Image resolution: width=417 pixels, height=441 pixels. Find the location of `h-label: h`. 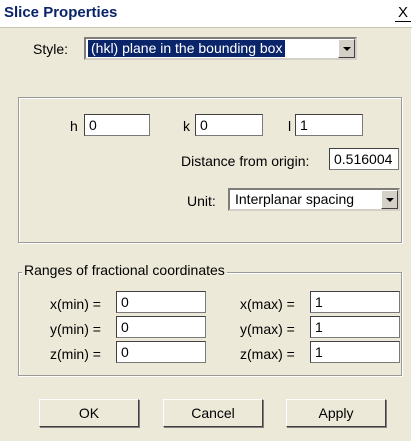

h-label: h is located at coordinates (74, 126).